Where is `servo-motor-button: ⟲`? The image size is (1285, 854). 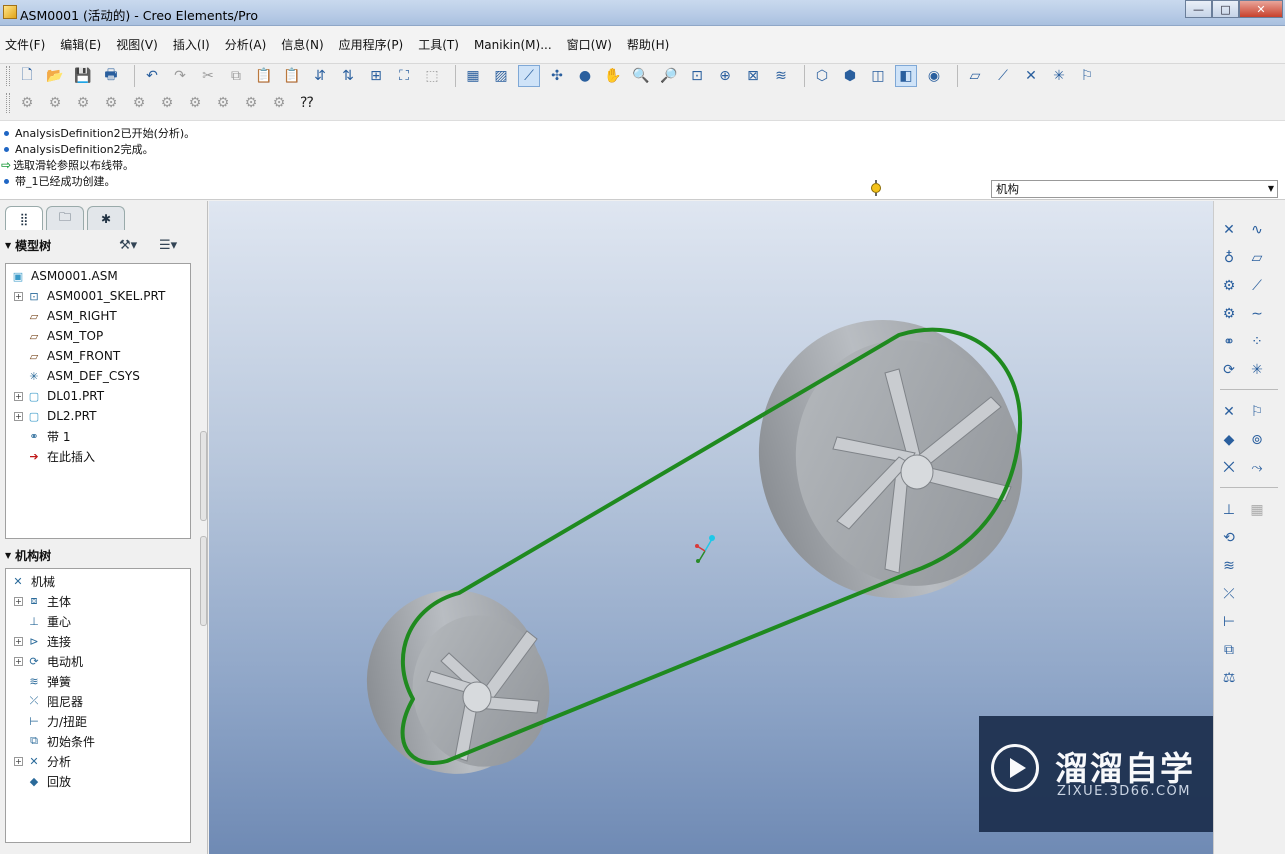
servo-motor-button: ⟲ is located at coordinates (1229, 538).